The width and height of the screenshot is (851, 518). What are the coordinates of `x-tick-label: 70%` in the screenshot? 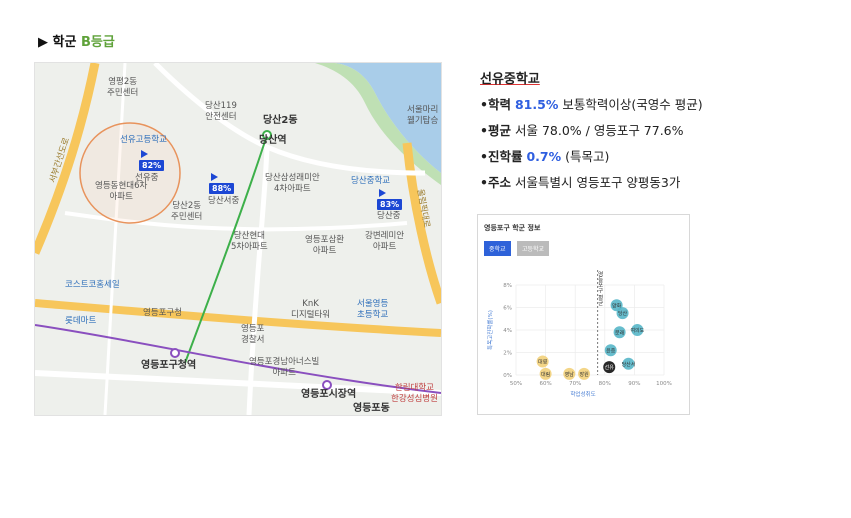 It's located at (575, 384).